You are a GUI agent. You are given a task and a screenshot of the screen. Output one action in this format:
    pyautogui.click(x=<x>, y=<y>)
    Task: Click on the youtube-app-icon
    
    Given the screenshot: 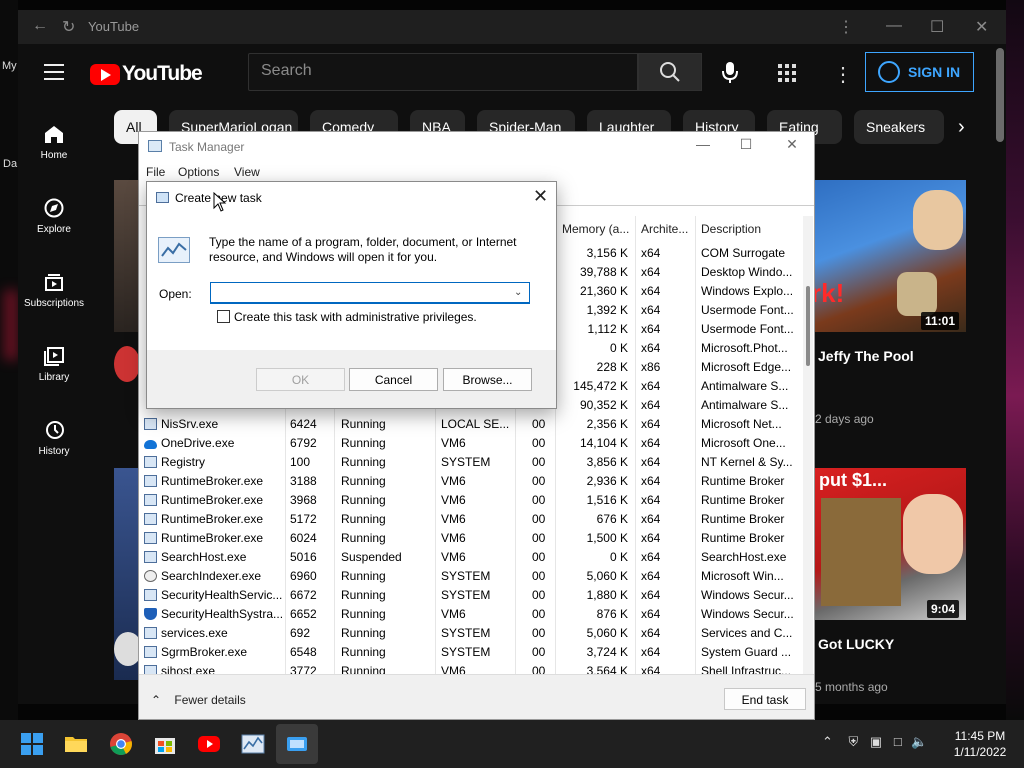 What is the action you would take?
    pyautogui.click(x=209, y=744)
    